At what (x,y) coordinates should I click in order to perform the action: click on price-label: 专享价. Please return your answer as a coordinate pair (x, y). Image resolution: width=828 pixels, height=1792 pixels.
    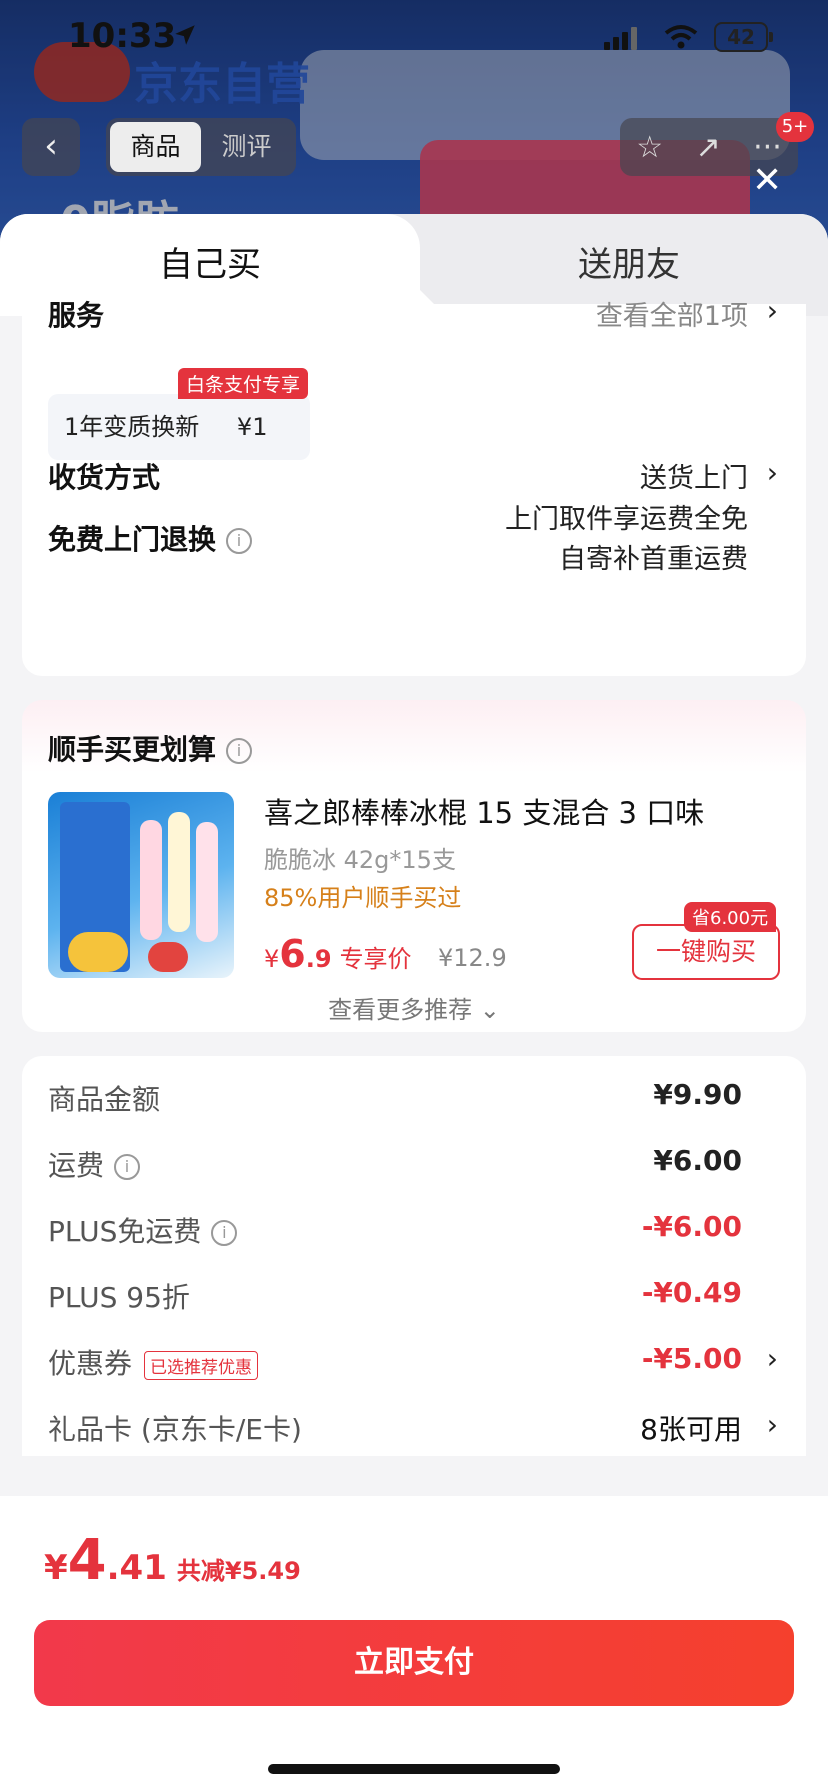
    Looking at the image, I should click on (375, 959).